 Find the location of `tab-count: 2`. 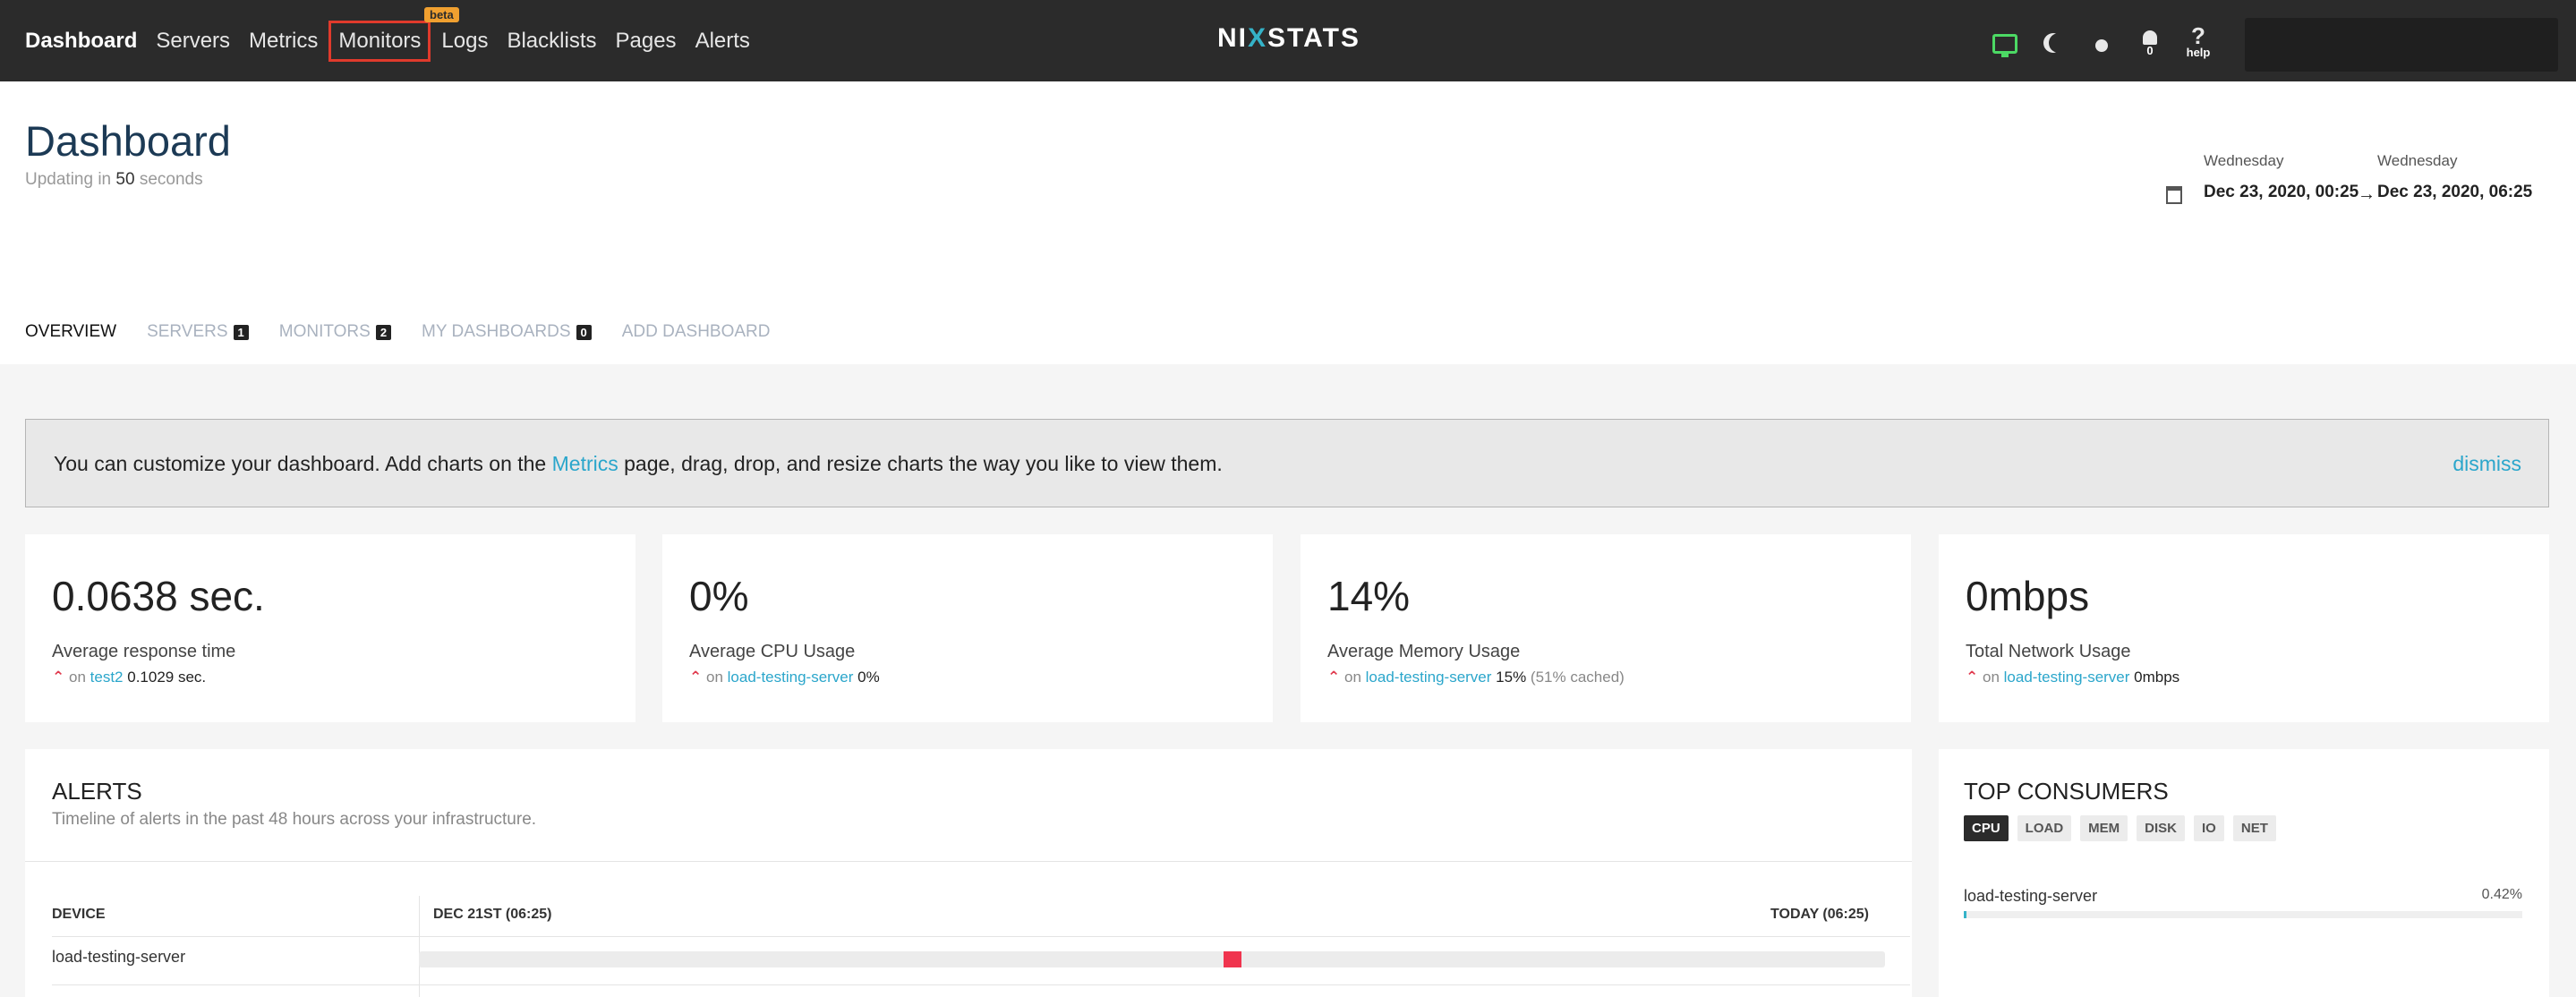

tab-count: 2 is located at coordinates (383, 332).